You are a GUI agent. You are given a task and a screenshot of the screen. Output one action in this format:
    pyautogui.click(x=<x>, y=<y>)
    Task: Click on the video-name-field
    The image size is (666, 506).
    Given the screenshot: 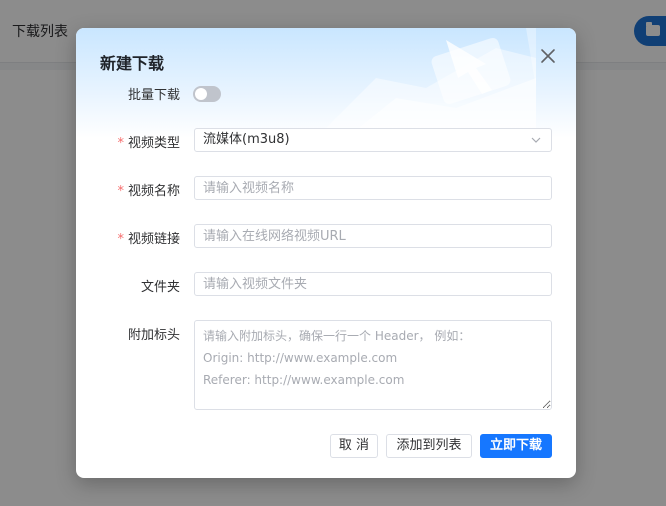 What is the action you would take?
    pyautogui.click(x=373, y=188)
    